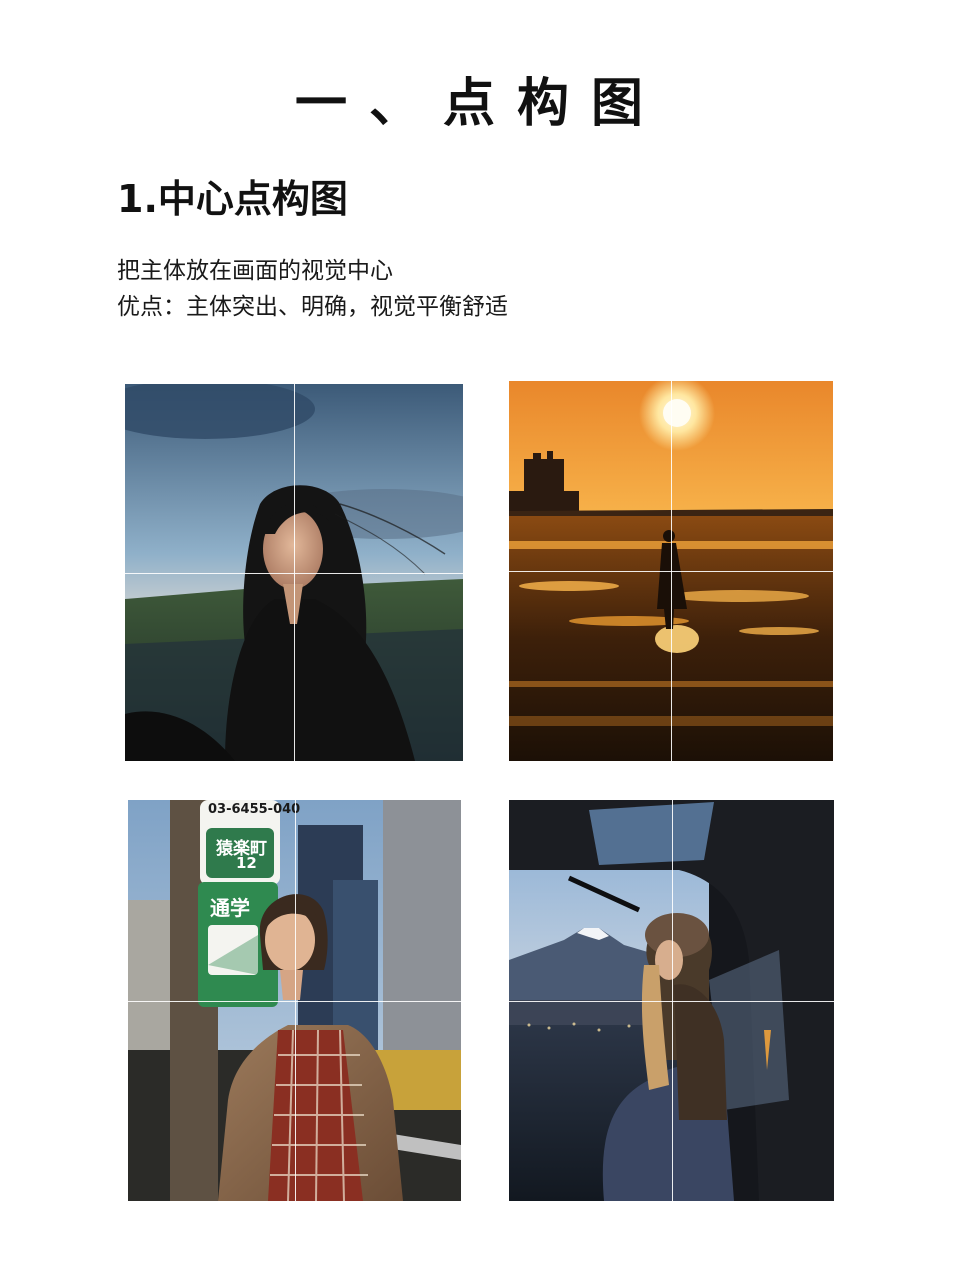  I want to click on photo-car-mount-fuji, so click(671, 1000).